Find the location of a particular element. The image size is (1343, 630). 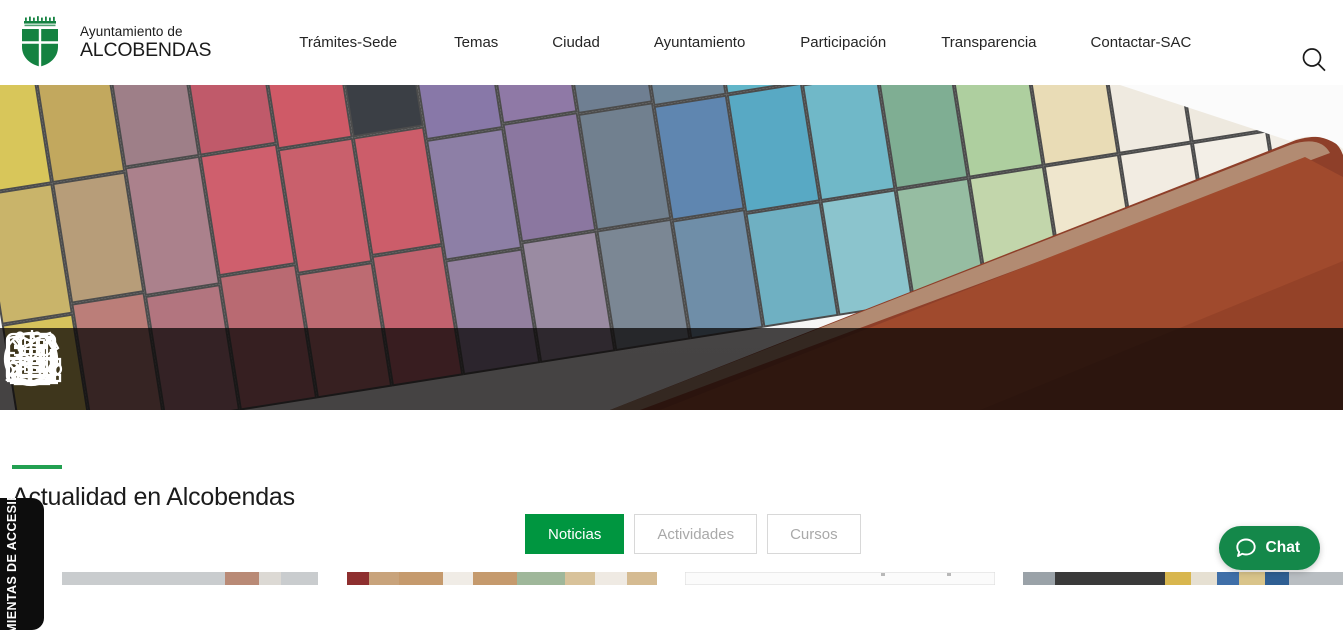

quick-item-ciudad-sostenible: Ciudad Sostenible is located at coordinates (422, 369).